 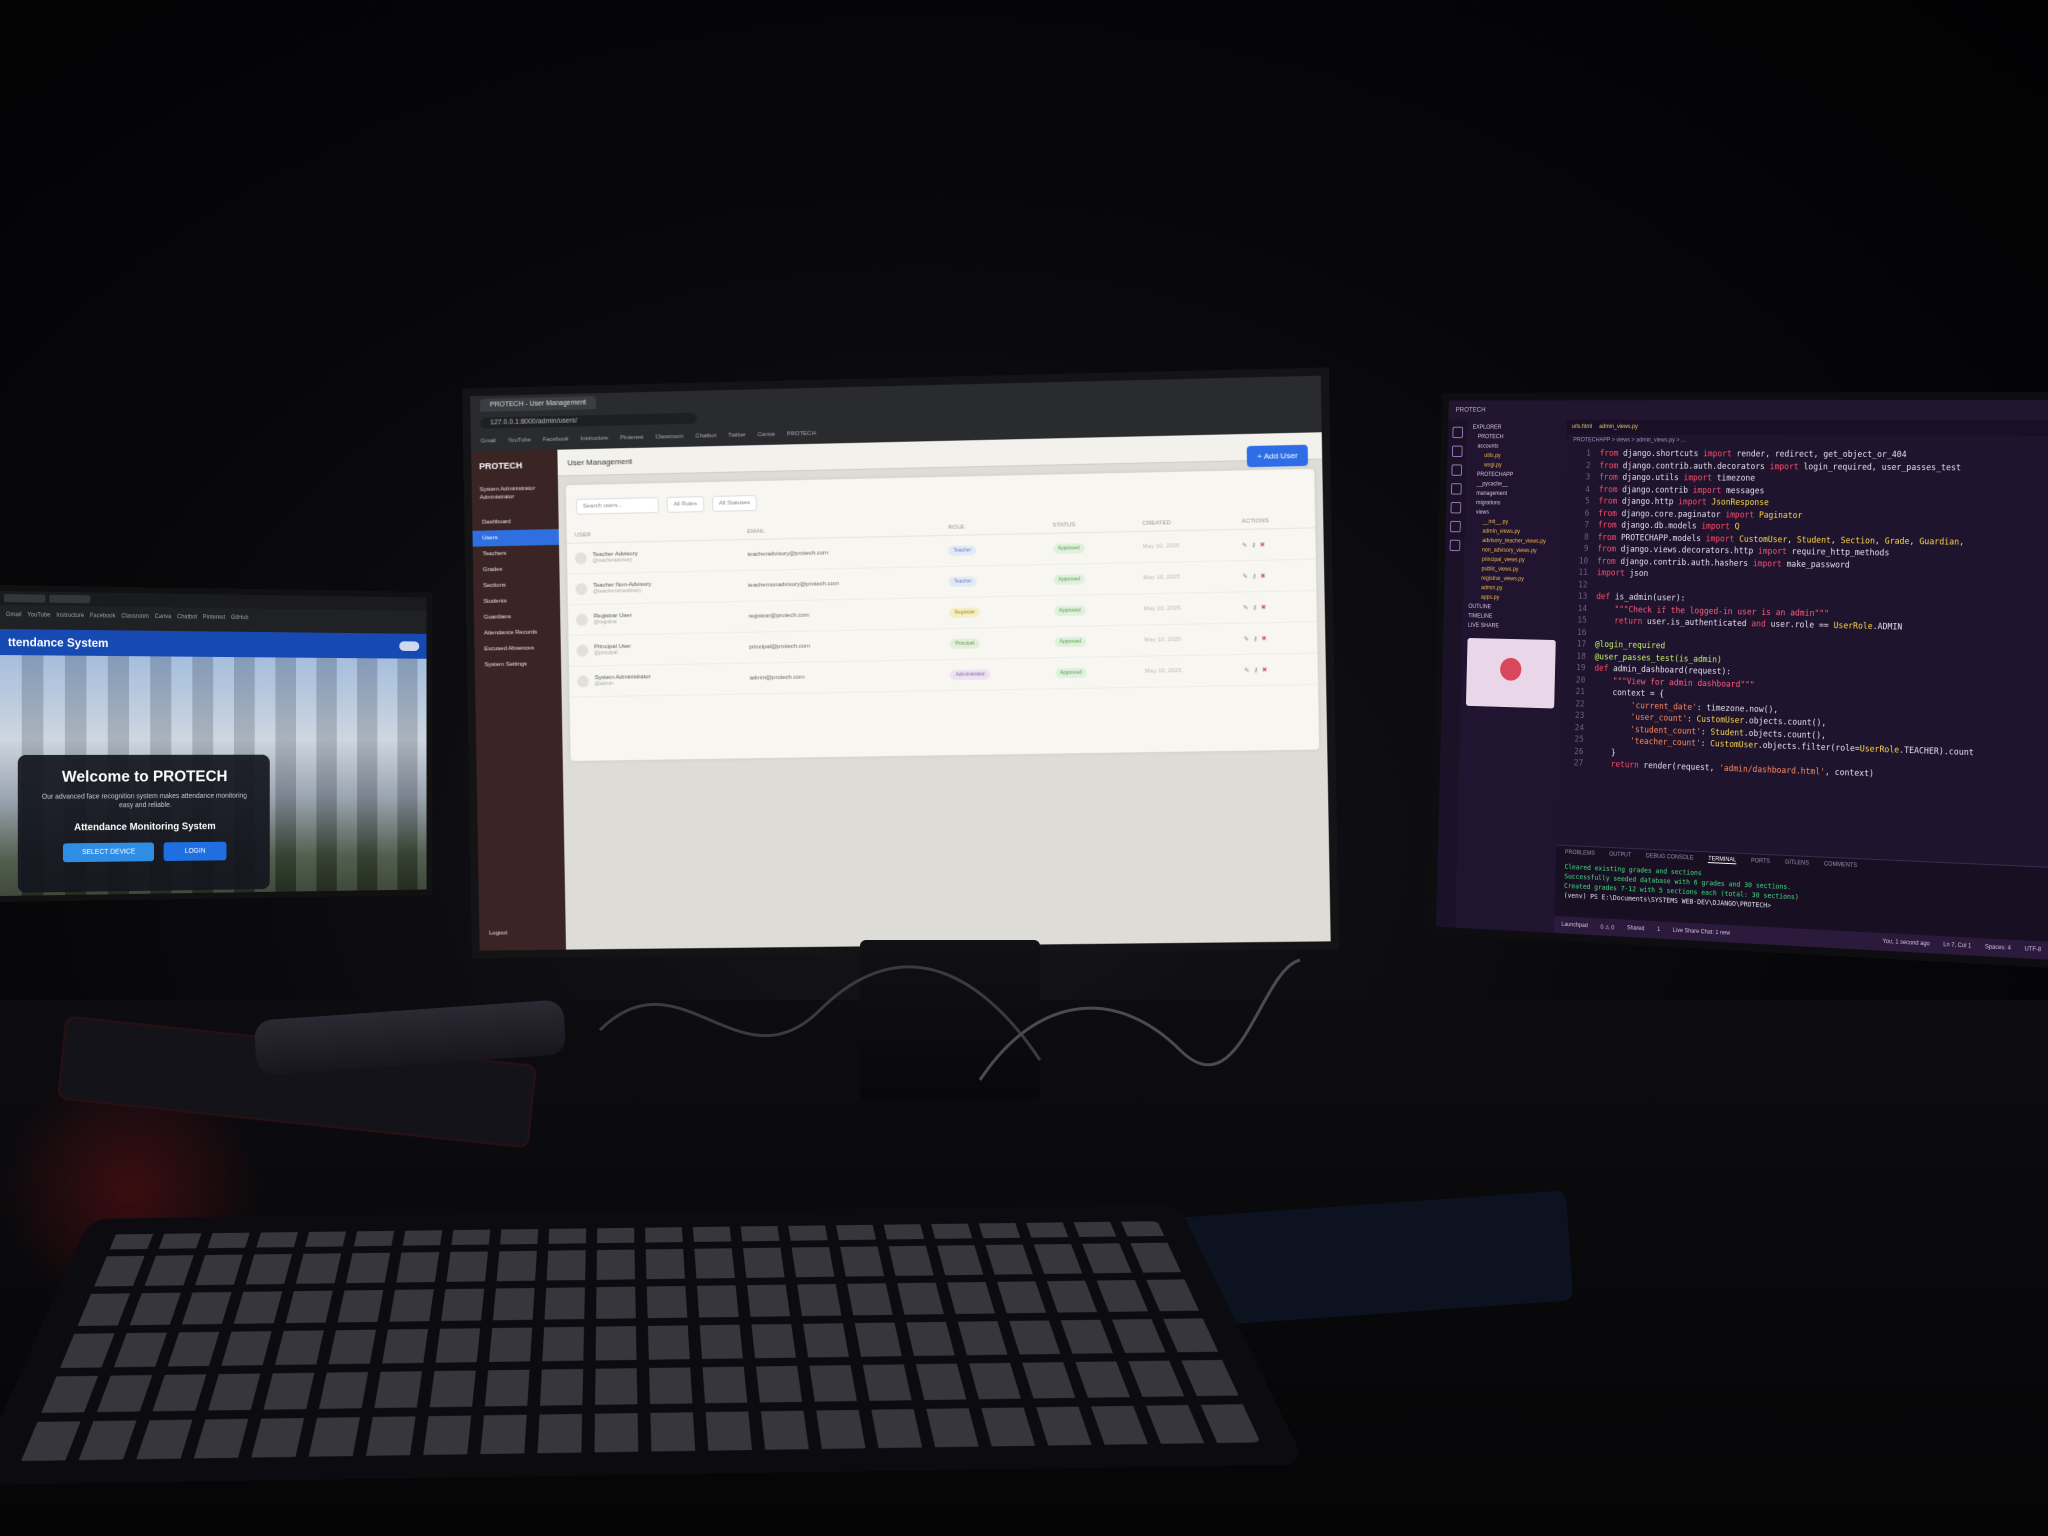 I want to click on status-item: Spaces: 4, so click(x=1998, y=947).